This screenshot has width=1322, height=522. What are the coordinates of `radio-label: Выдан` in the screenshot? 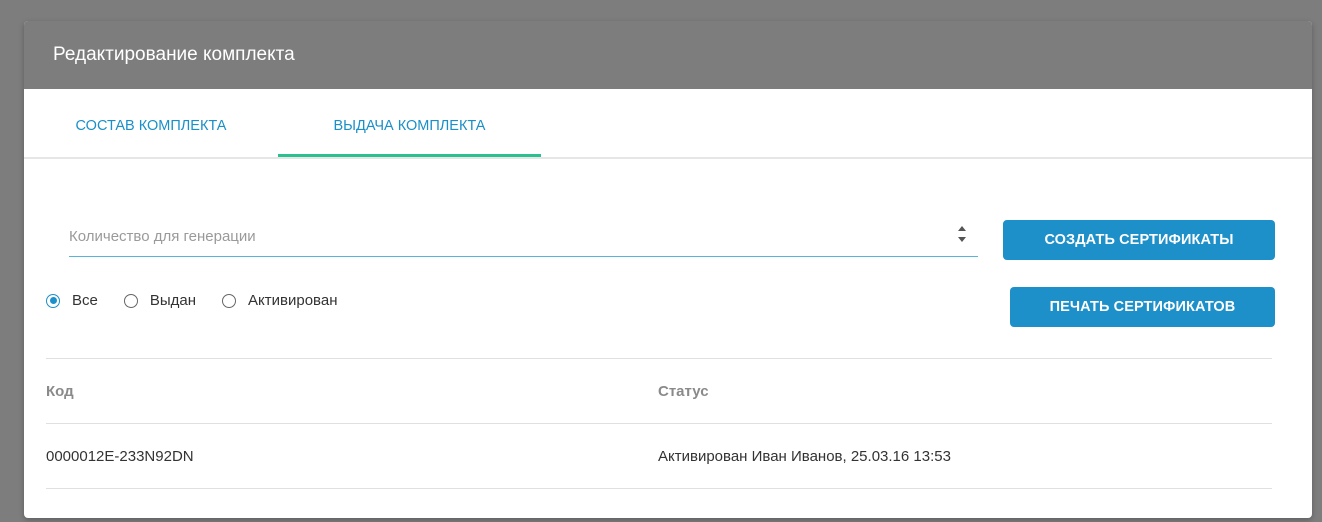 It's located at (173, 300).